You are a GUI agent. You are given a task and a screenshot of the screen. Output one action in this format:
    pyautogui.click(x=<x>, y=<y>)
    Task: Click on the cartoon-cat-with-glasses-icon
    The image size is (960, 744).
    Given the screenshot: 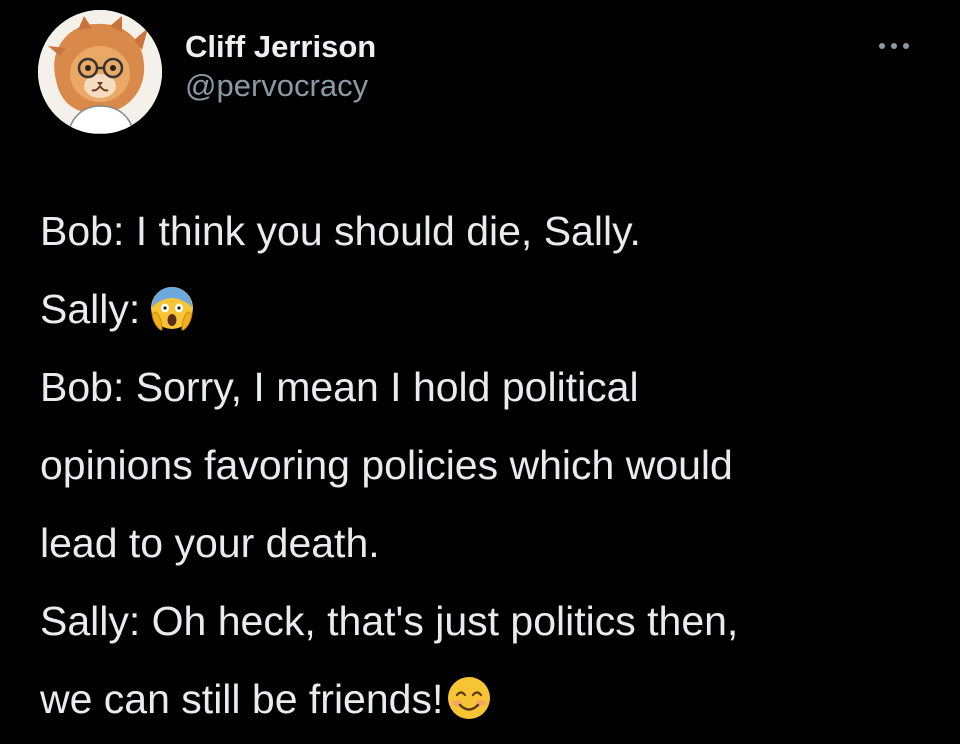 What is the action you would take?
    pyautogui.click(x=100, y=72)
    